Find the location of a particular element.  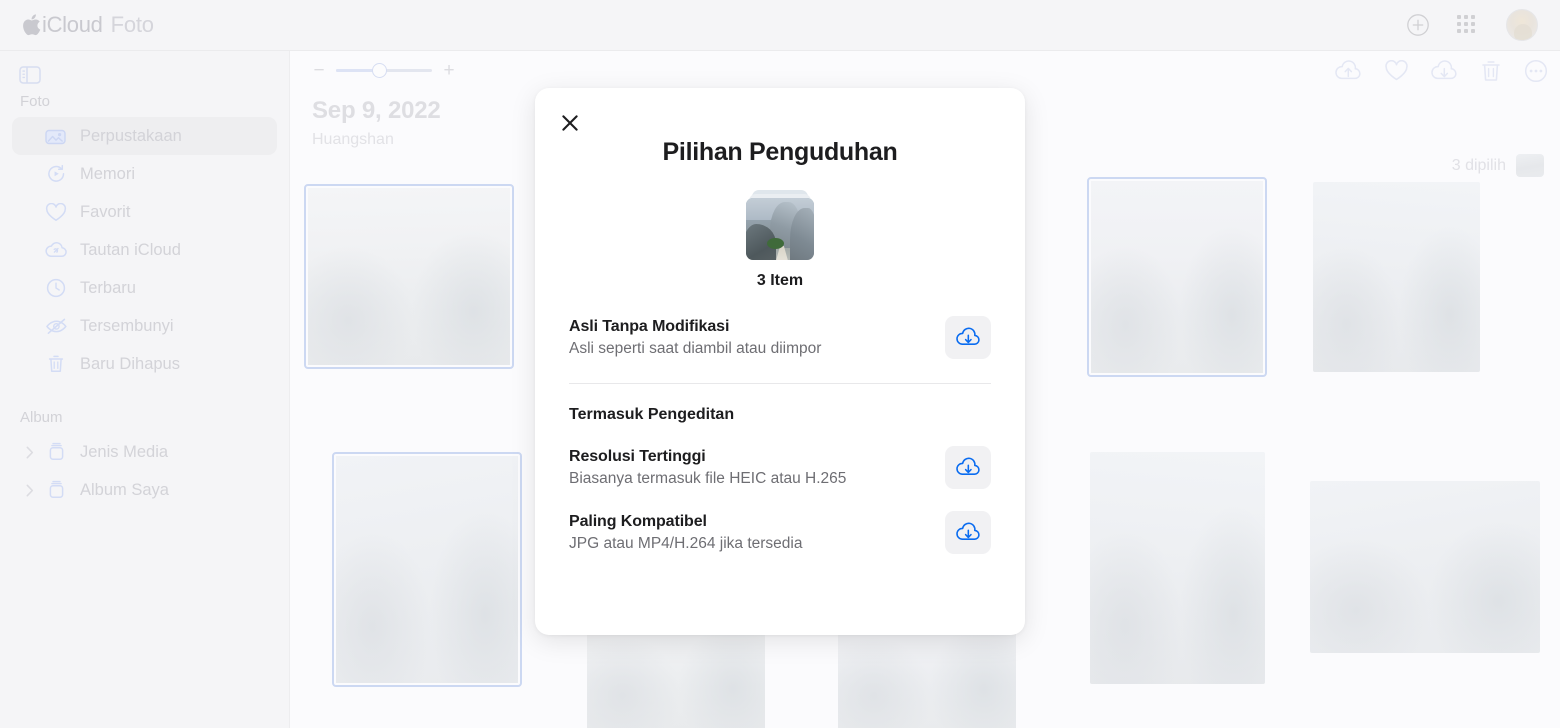

sidebar-item-label: Perpustakaan is located at coordinates (131, 135).